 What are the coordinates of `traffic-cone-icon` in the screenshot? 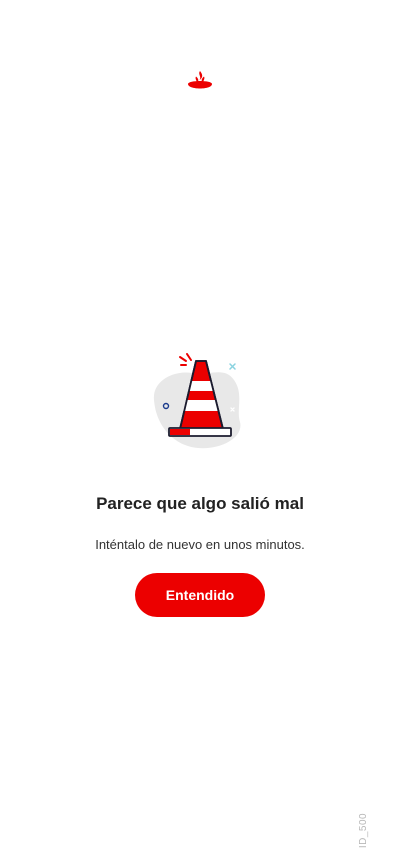 It's located at (200, 400).